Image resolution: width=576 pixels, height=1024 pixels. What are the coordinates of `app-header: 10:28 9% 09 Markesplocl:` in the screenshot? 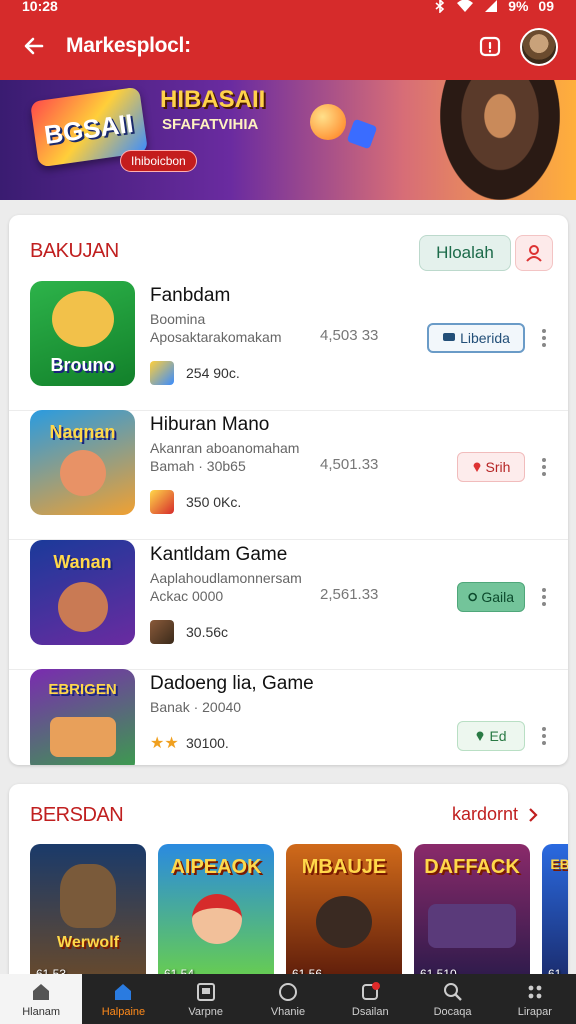 It's located at (288, 40).